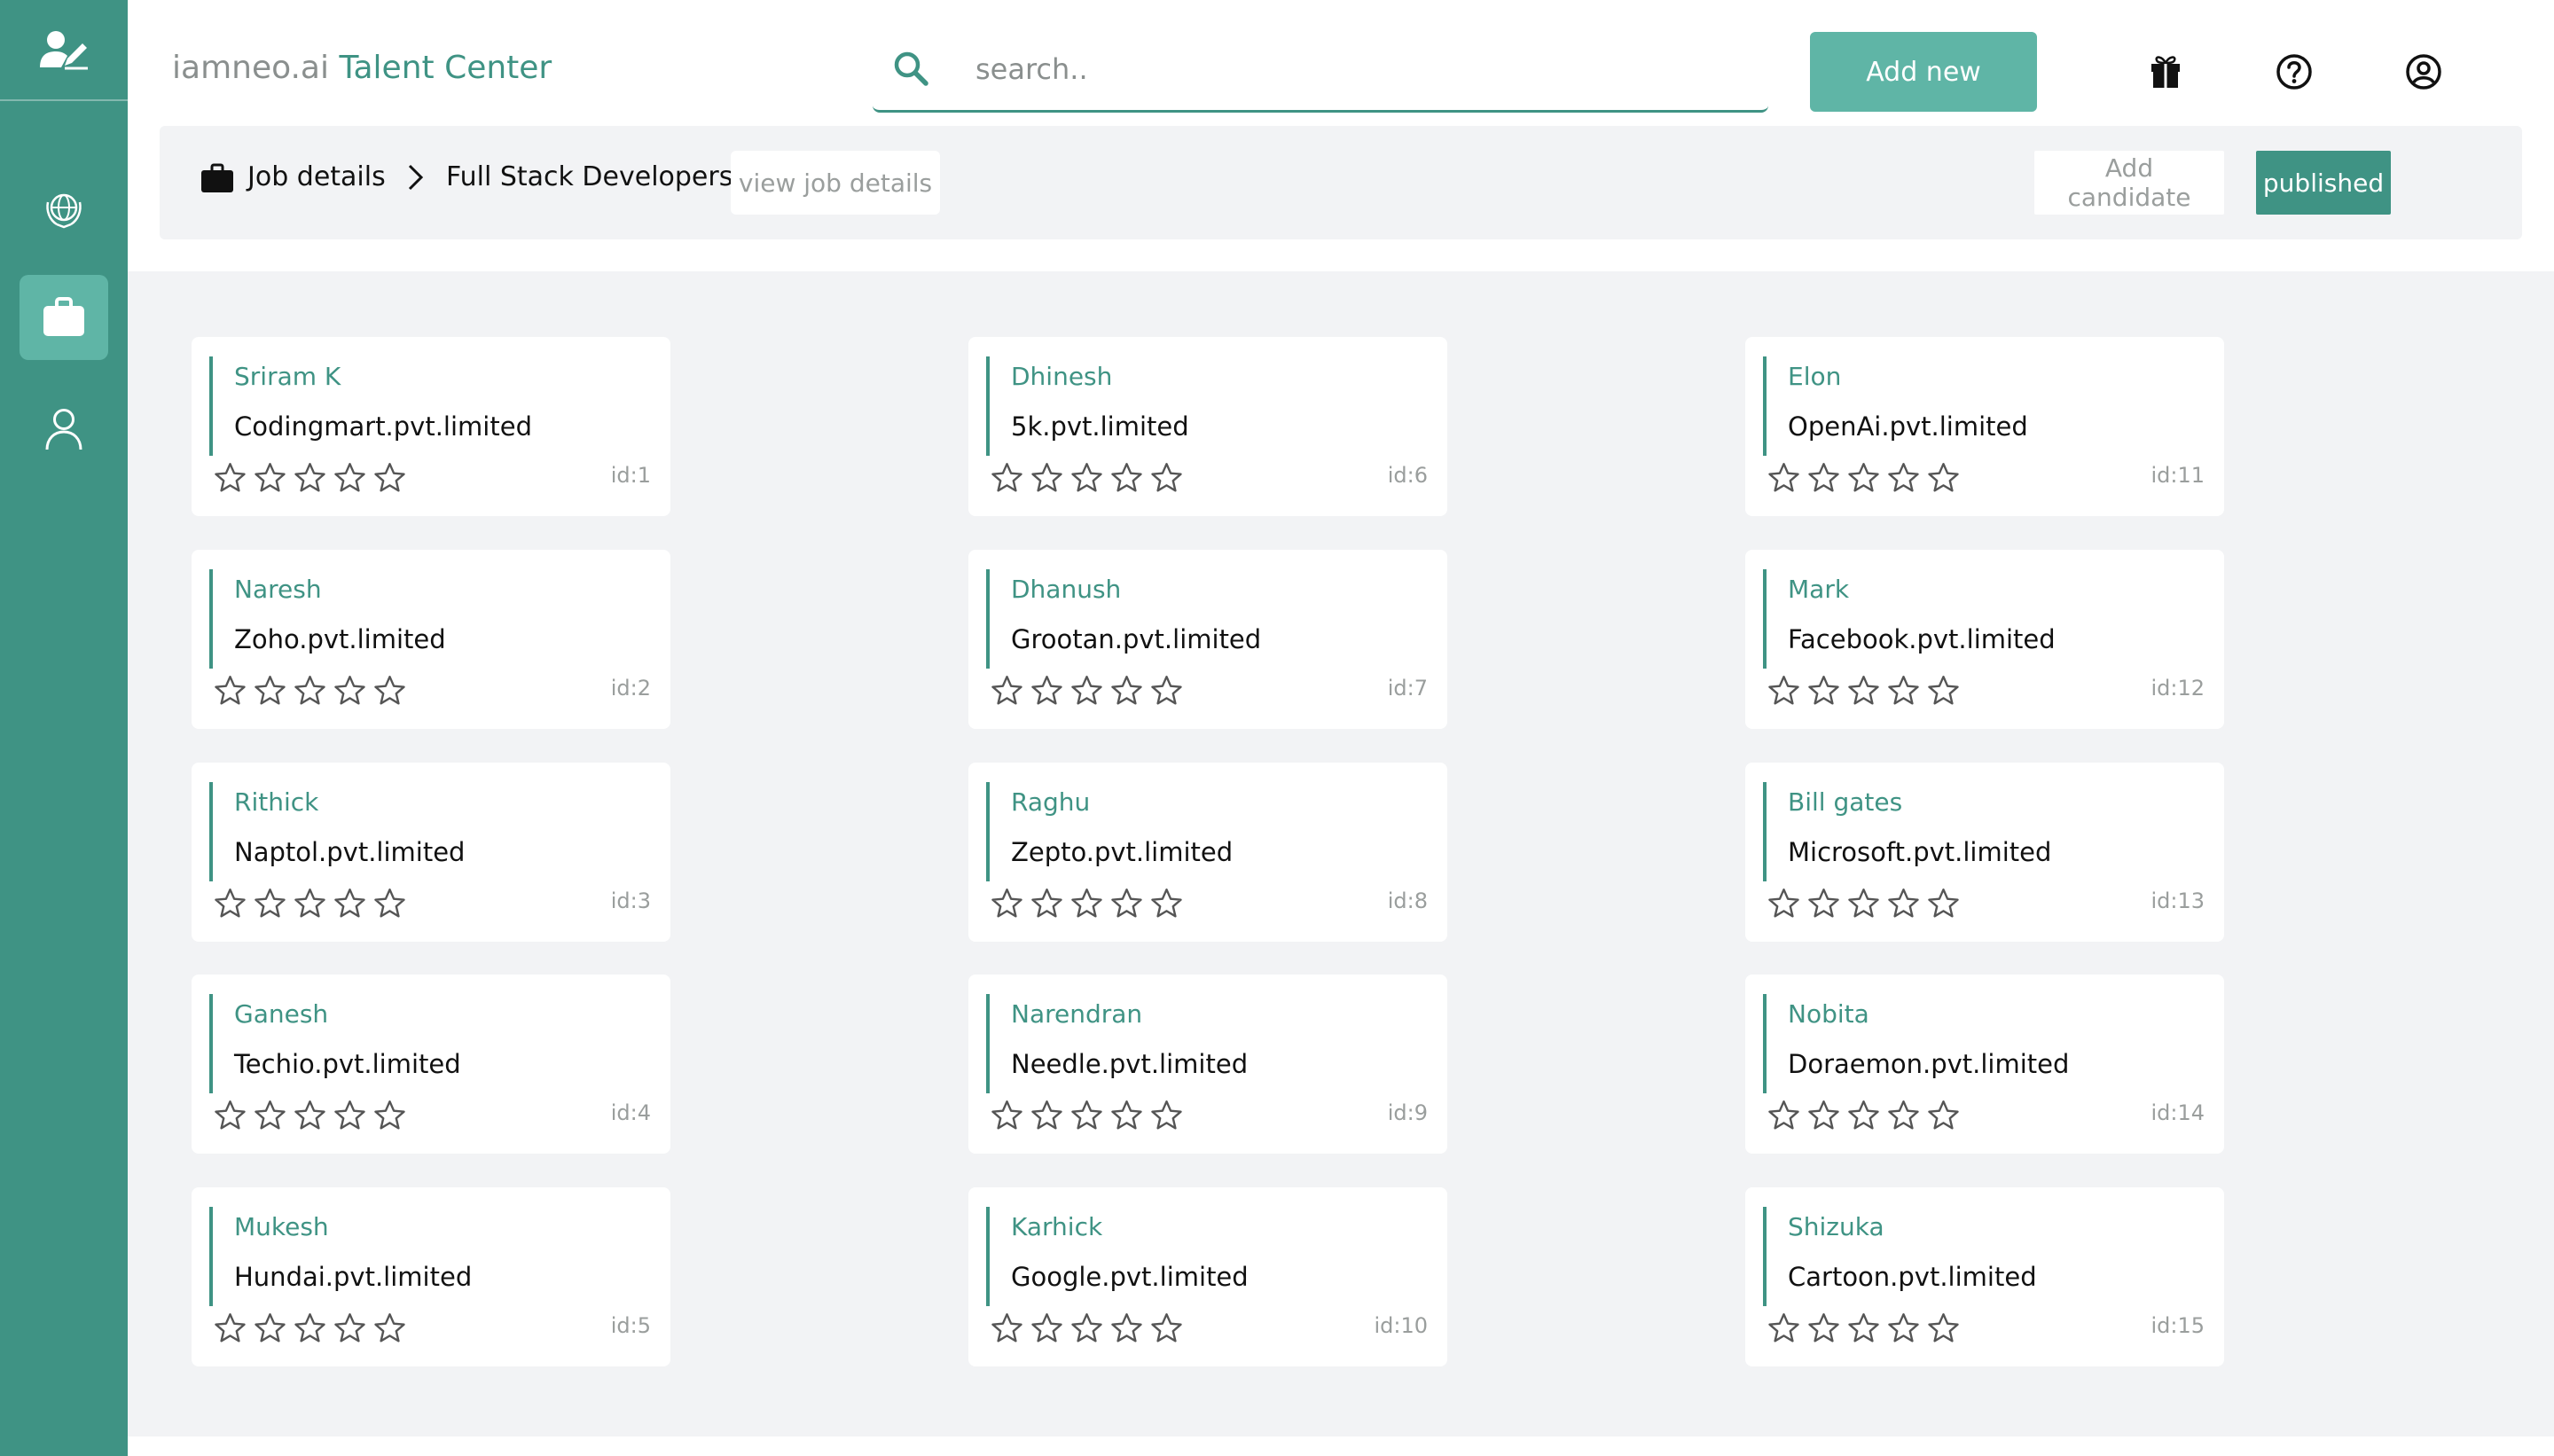 Image resolution: width=2554 pixels, height=1456 pixels. Describe the element at coordinates (2129, 183) in the screenshot. I see `add-candidate-button: Add candidate` at that location.